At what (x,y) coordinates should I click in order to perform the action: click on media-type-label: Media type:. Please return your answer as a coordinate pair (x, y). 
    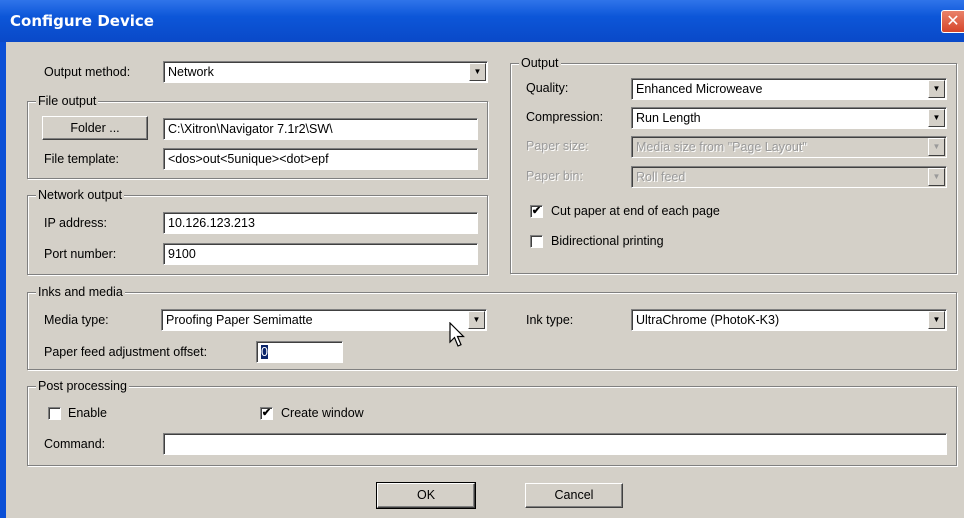
    Looking at the image, I should click on (76, 320).